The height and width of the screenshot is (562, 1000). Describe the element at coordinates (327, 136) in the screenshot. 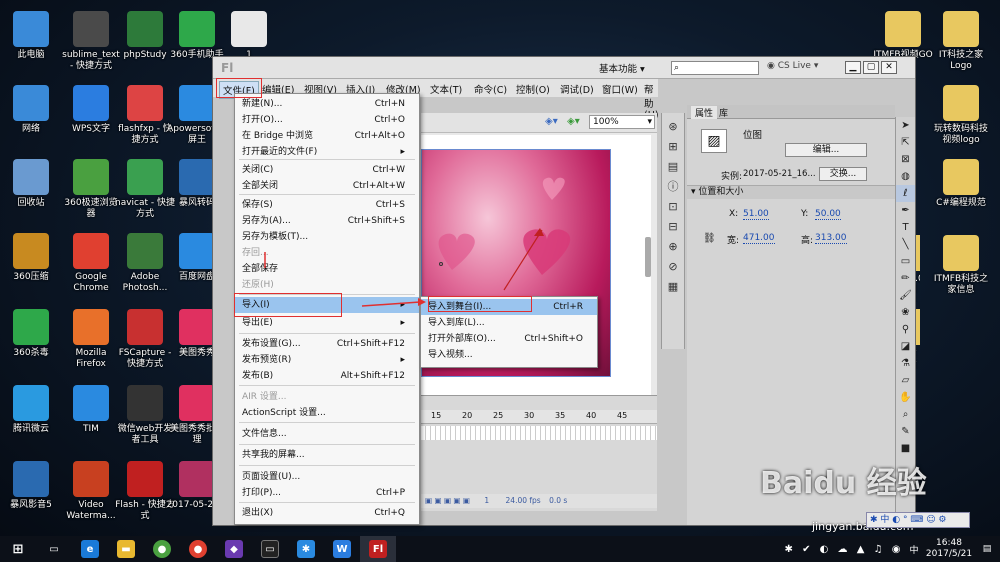

I see `file-menu-item: 在 Bridge 中浏览 Ctrl+Alt+O` at that location.